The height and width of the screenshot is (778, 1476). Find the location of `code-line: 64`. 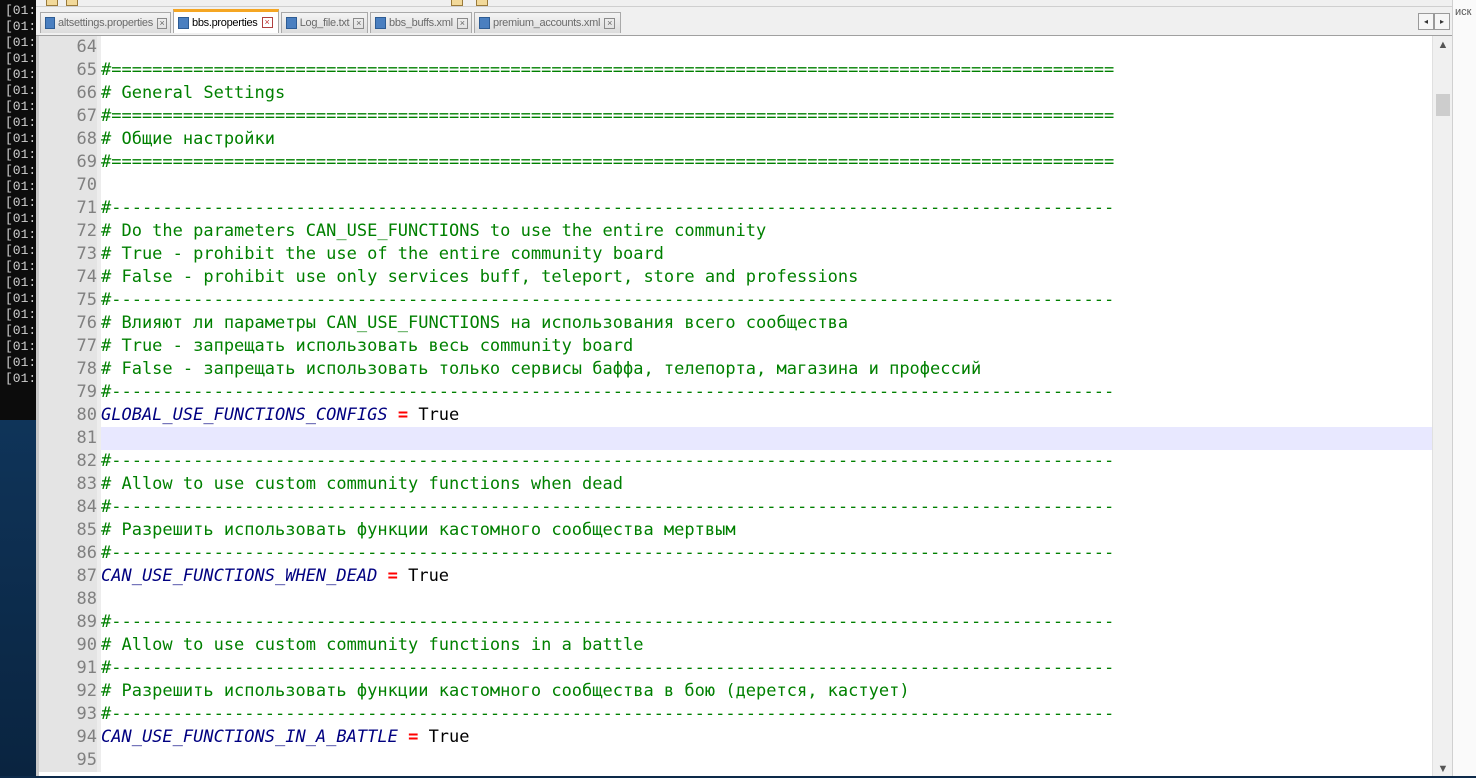

code-line: 64 is located at coordinates (734, 47).